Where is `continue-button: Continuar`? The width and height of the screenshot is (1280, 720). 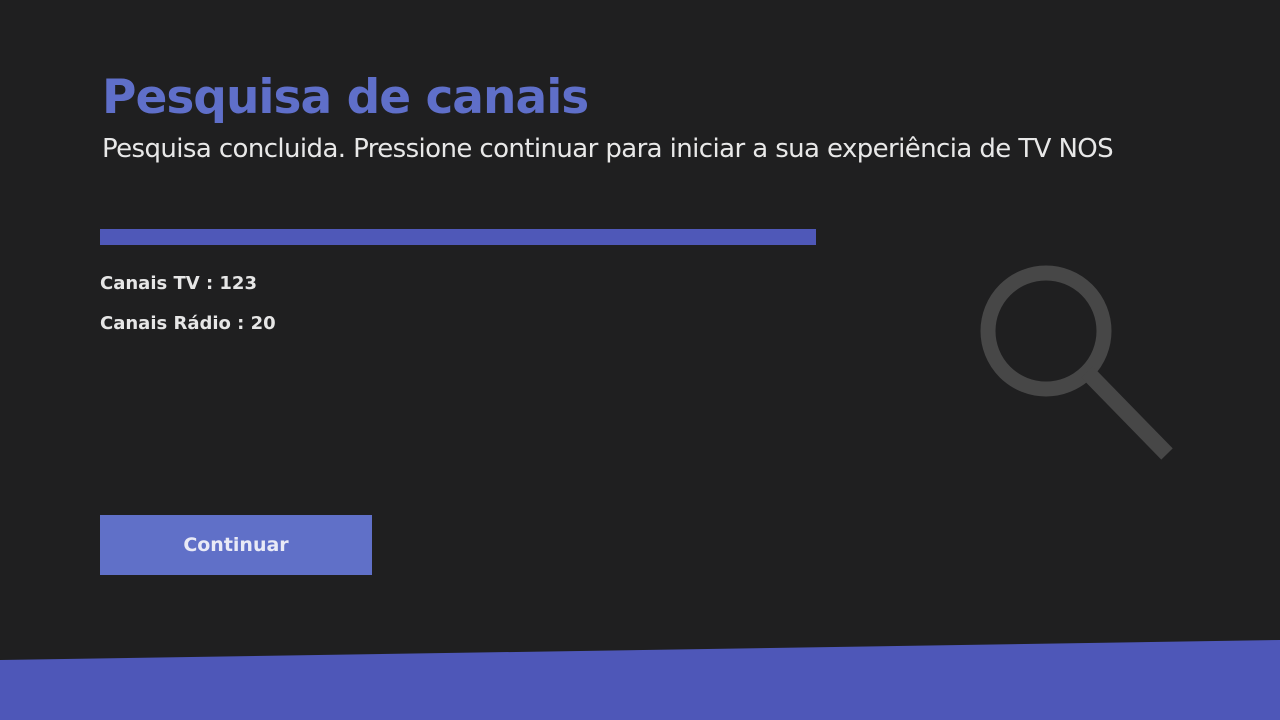 continue-button: Continuar is located at coordinates (236, 545).